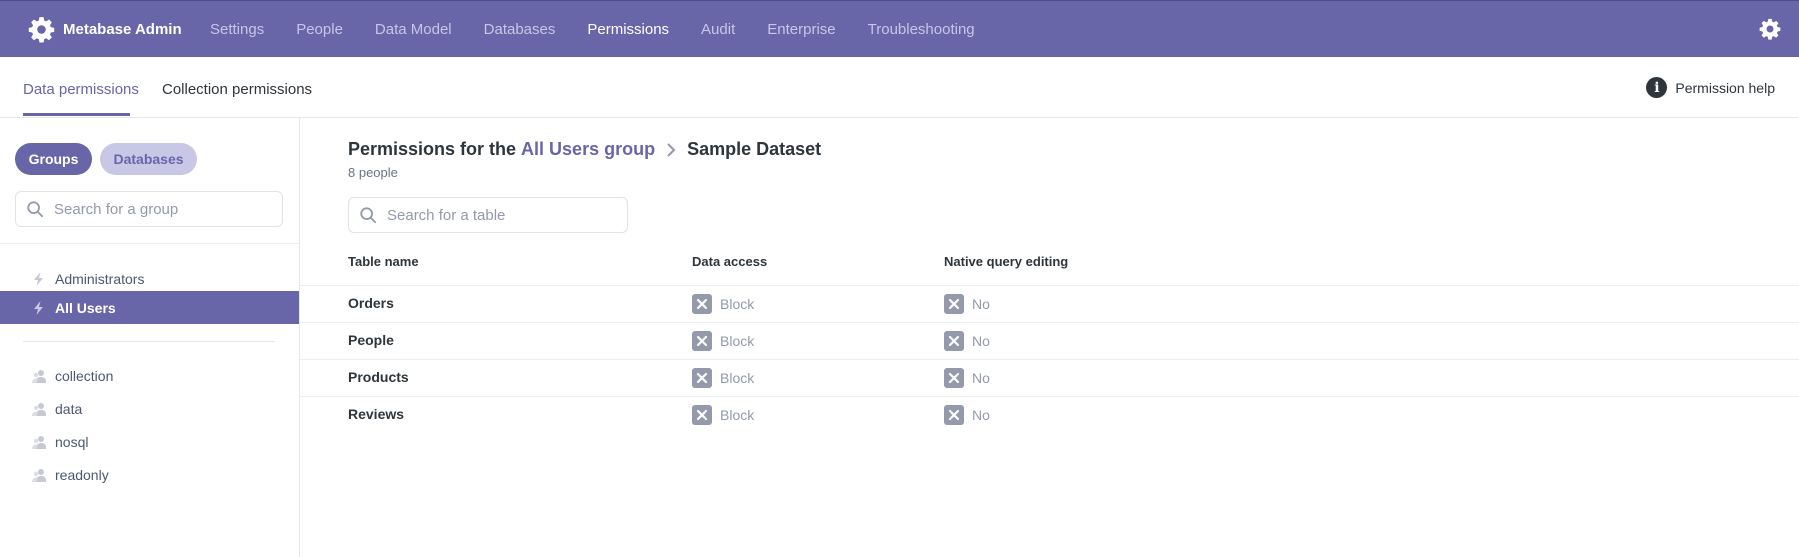  Describe the element at coordinates (1657, 87) in the screenshot. I see `info-icon: i` at that location.